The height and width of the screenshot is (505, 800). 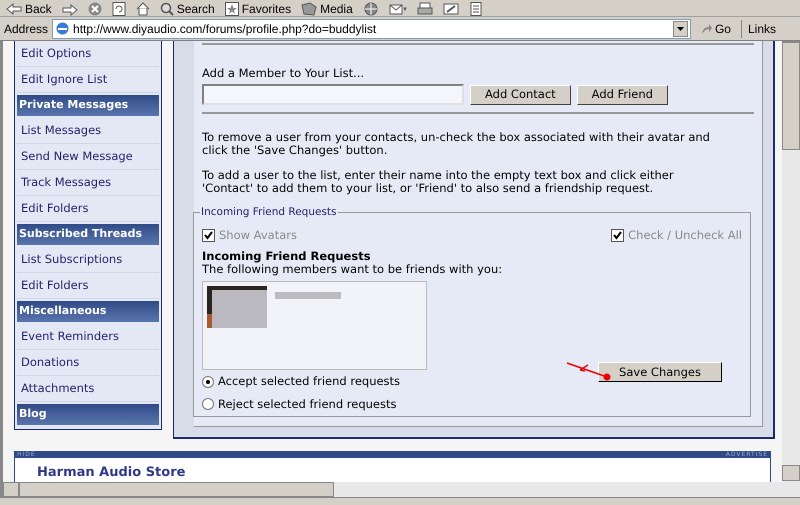 I want to click on sidebar-link: List Messages, so click(x=88, y=131).